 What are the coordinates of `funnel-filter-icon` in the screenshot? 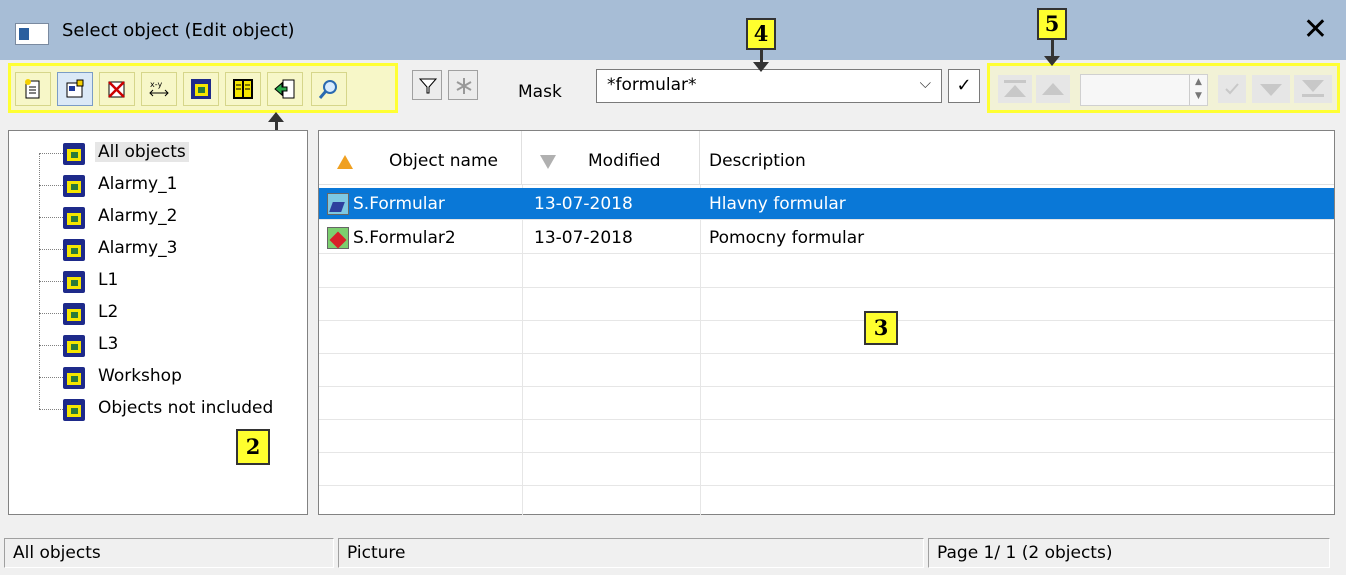 It's located at (428, 86).